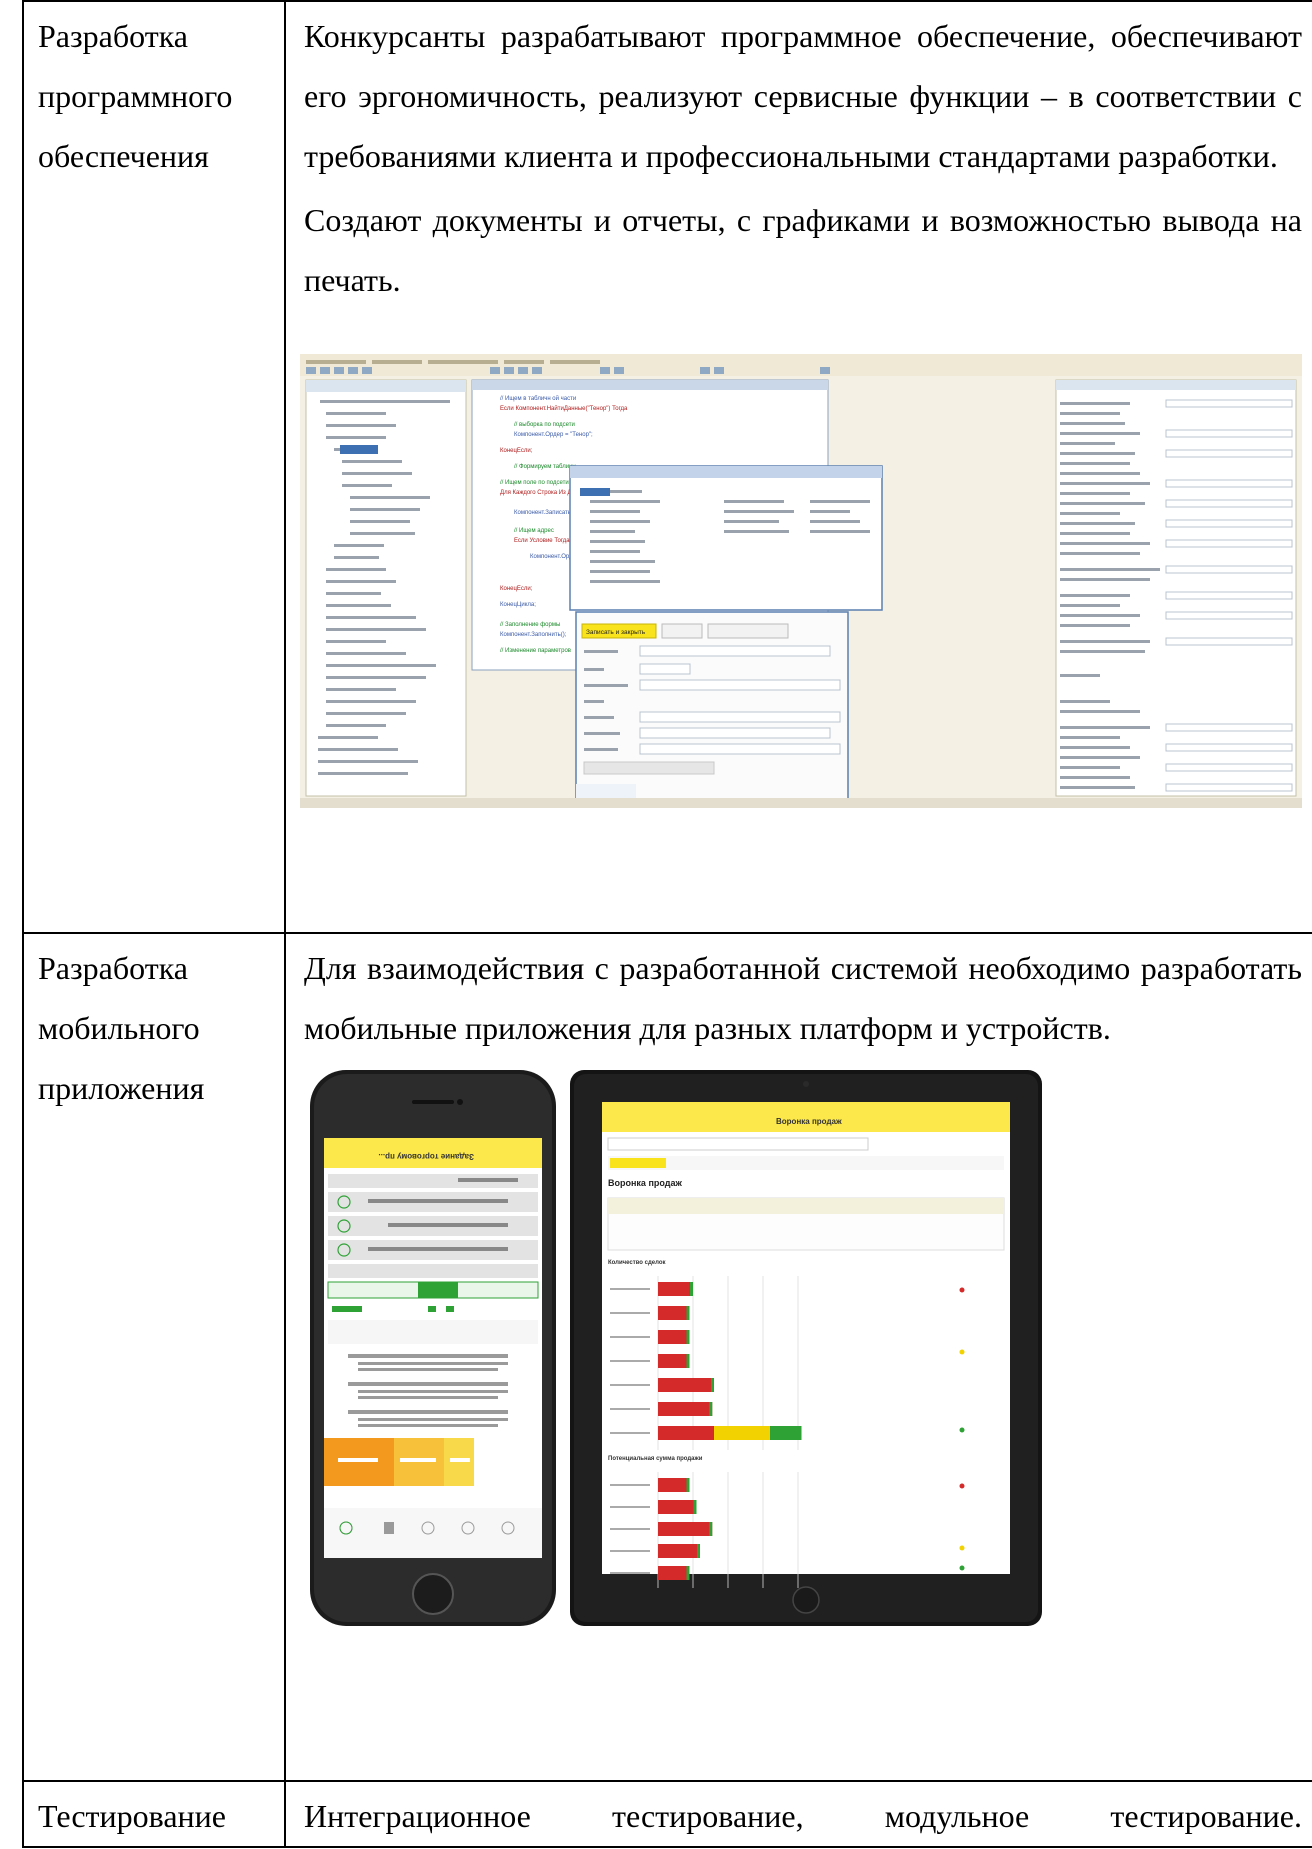  Describe the element at coordinates (645, 1183) in the screenshot. I see `tablet-report-heading: Воронка продаж` at that location.